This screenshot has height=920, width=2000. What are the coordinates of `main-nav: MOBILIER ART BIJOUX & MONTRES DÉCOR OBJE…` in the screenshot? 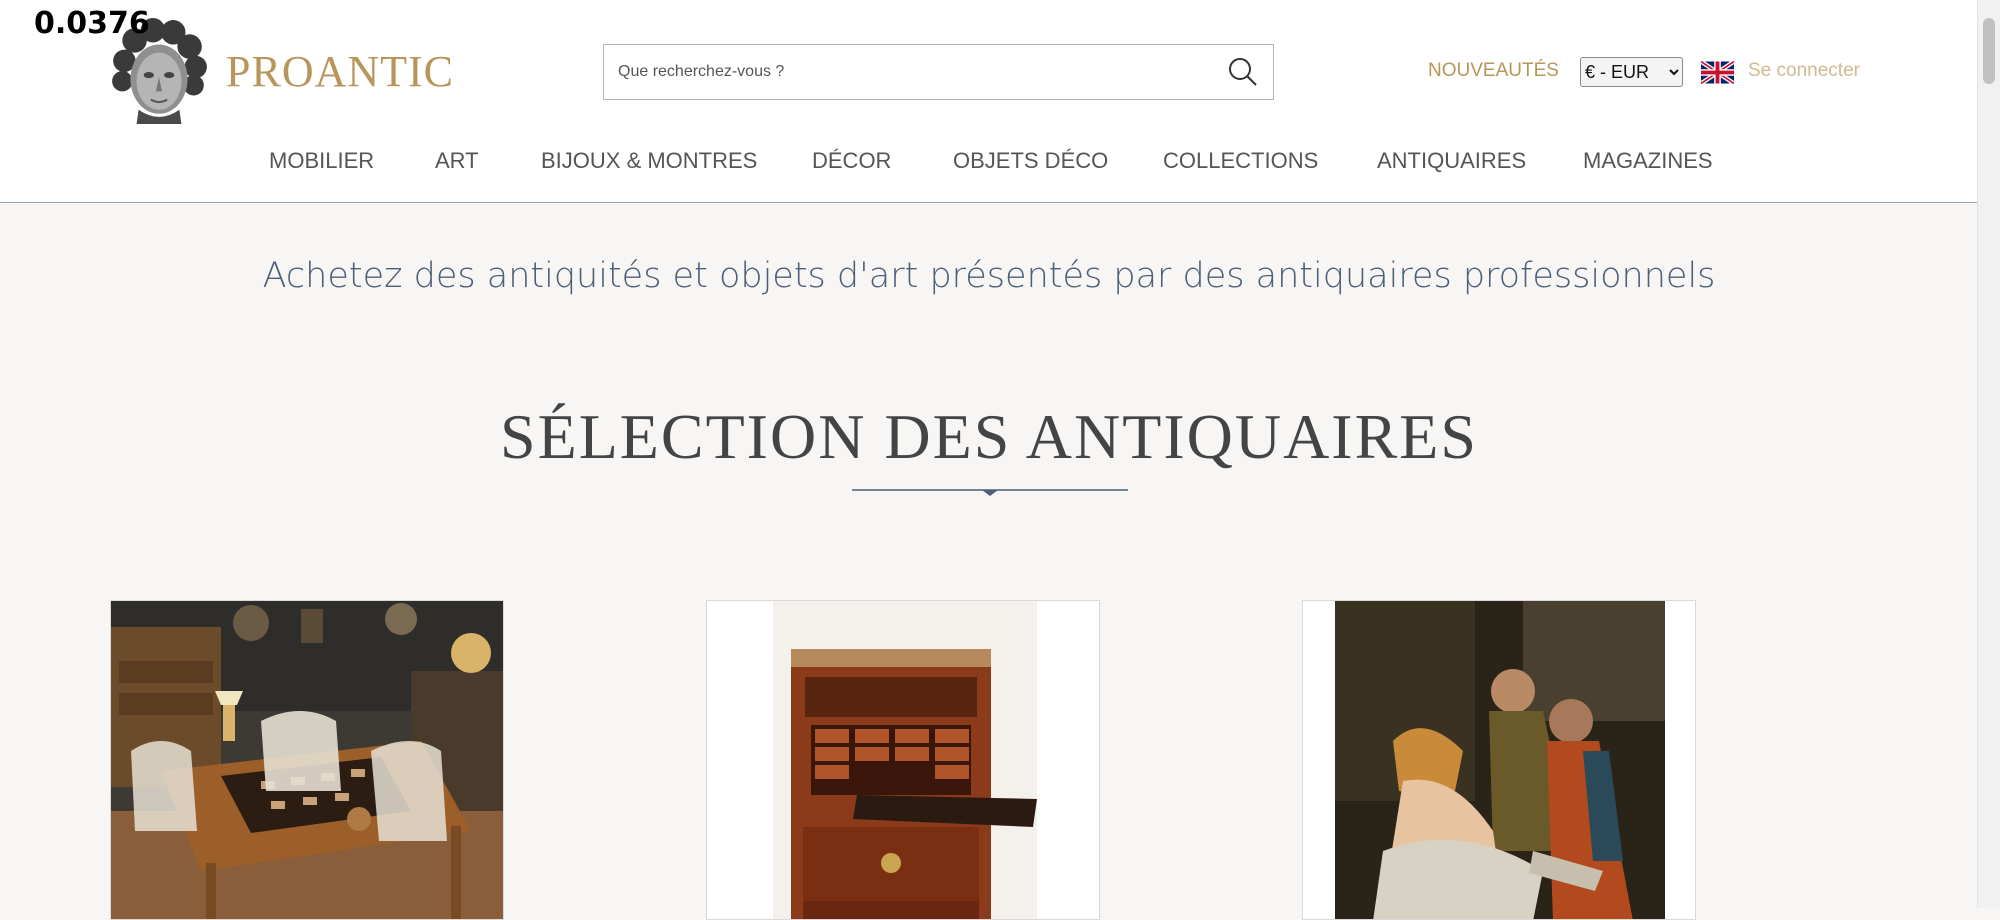 It's located at (989, 163).